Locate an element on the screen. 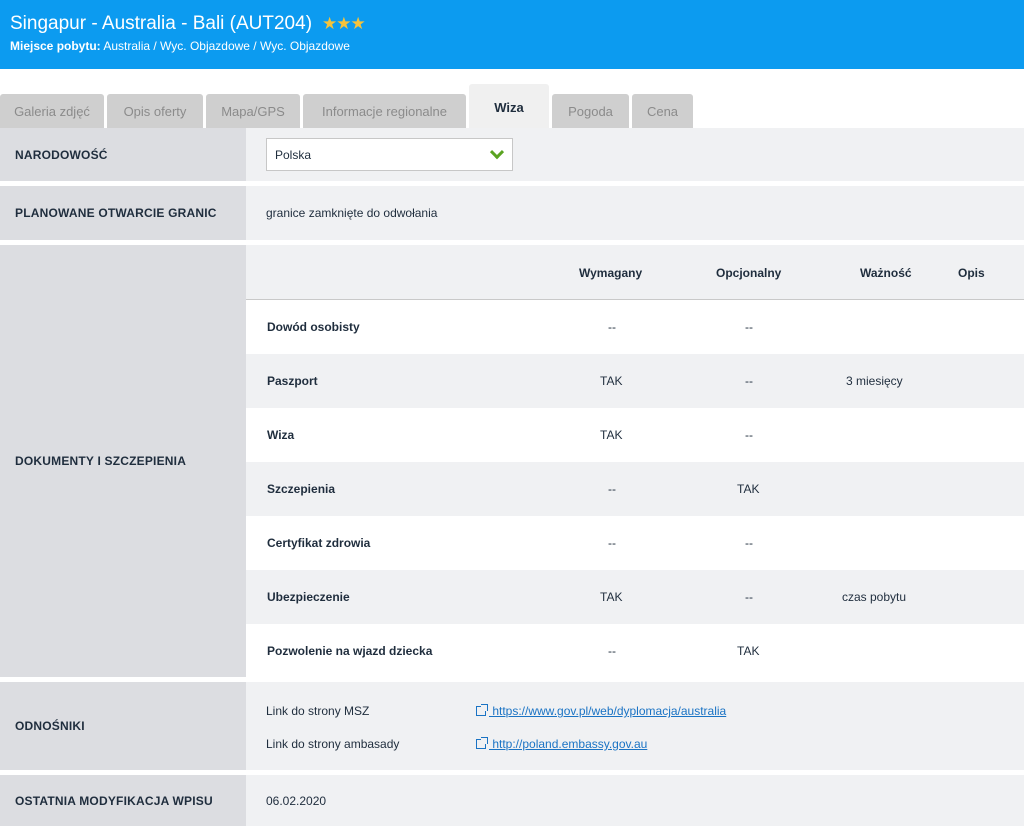 The image size is (1024, 826). tab-weather: Pogoda is located at coordinates (590, 111).